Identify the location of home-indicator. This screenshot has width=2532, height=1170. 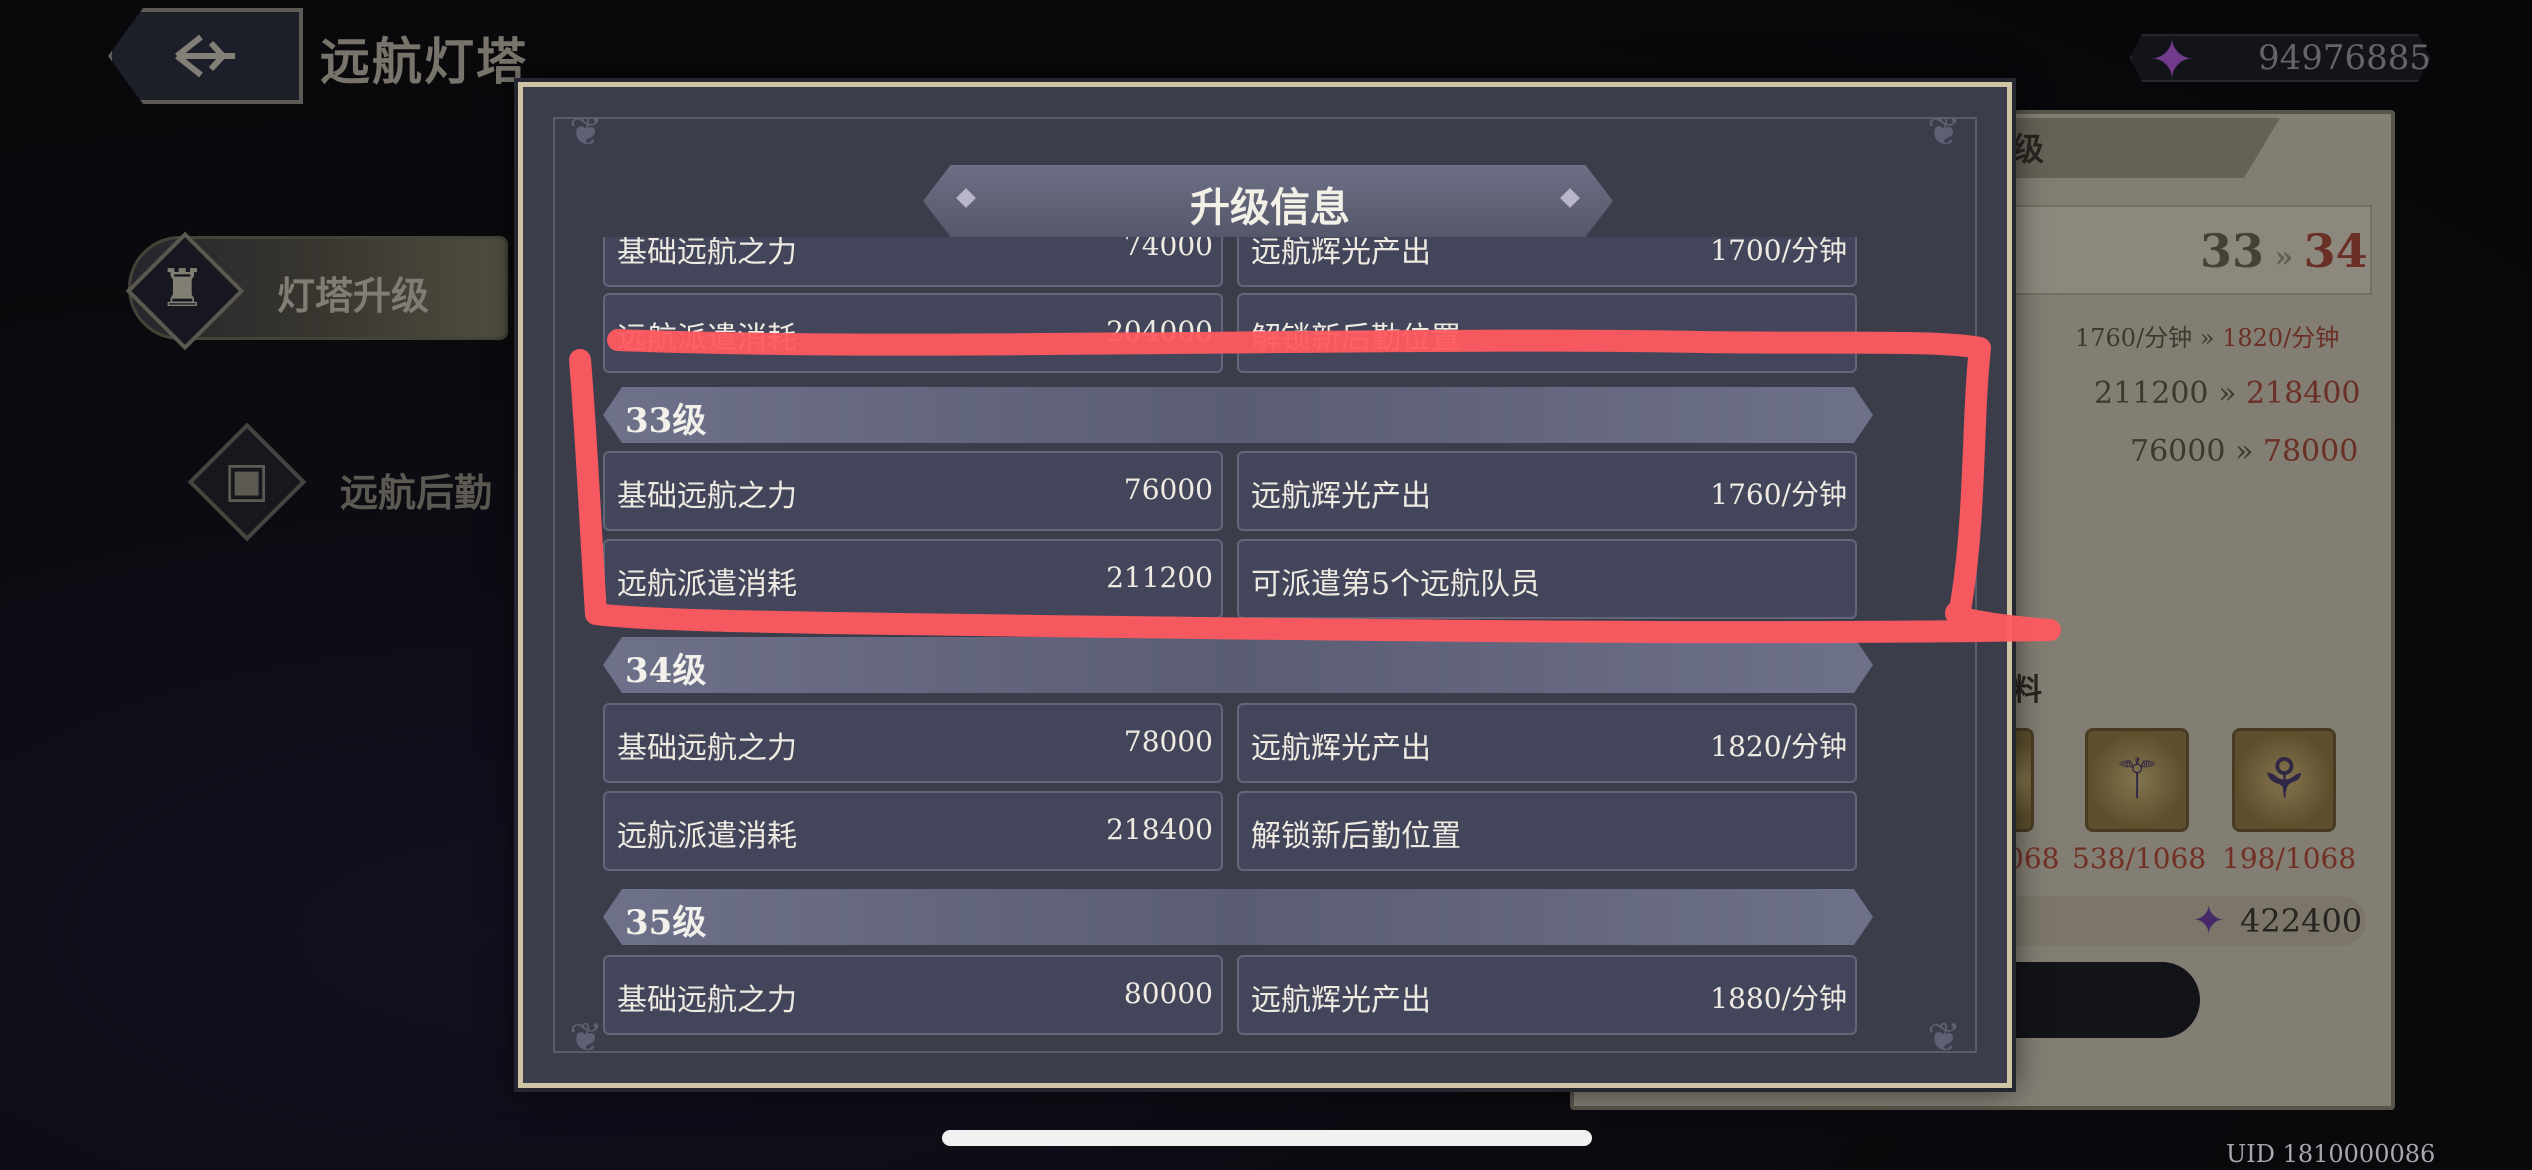
(1267, 1138).